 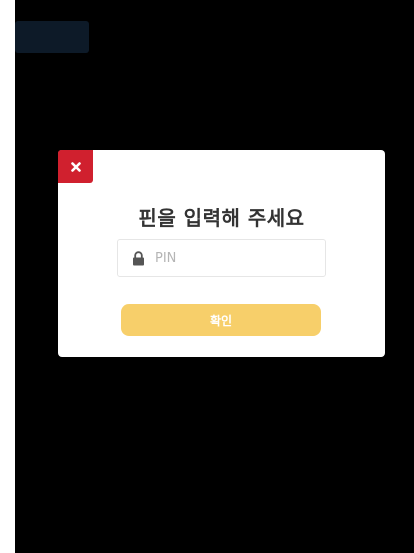 I want to click on background-button, so click(x=52, y=37).